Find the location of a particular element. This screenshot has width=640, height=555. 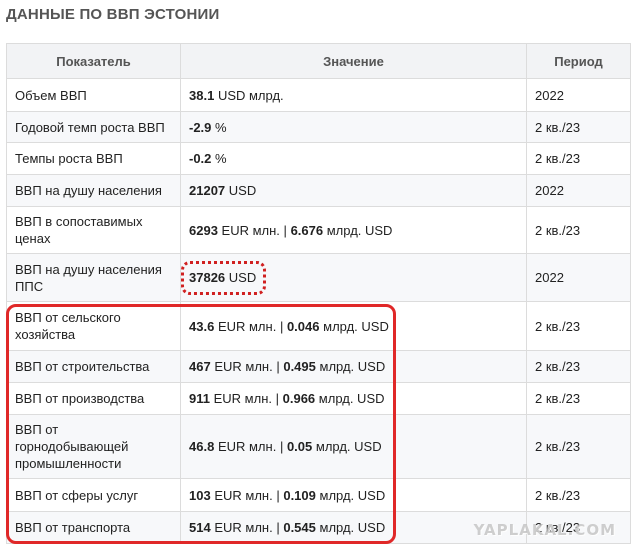

indicator-cell: ВВП на душу населения ППС is located at coordinates (93, 277).